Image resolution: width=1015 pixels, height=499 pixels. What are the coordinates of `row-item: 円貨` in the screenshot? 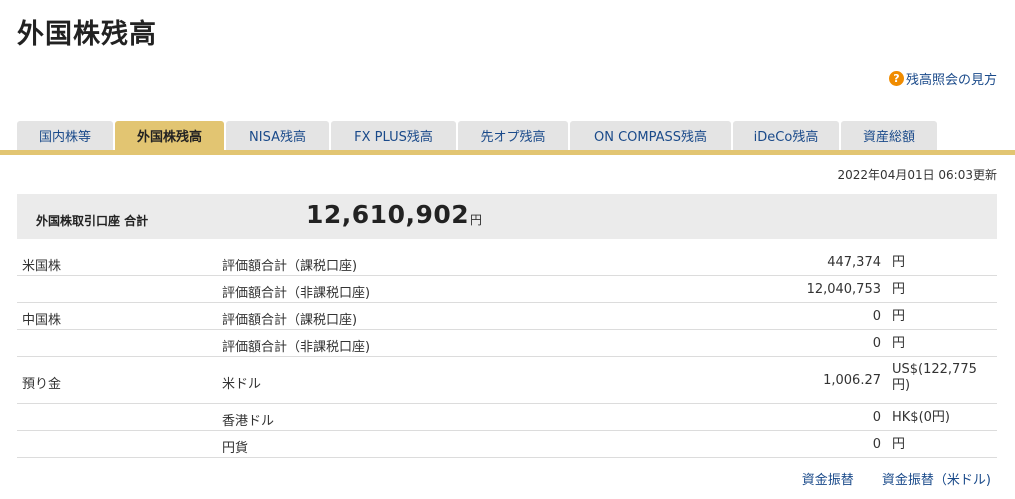 It's located at (235, 448).